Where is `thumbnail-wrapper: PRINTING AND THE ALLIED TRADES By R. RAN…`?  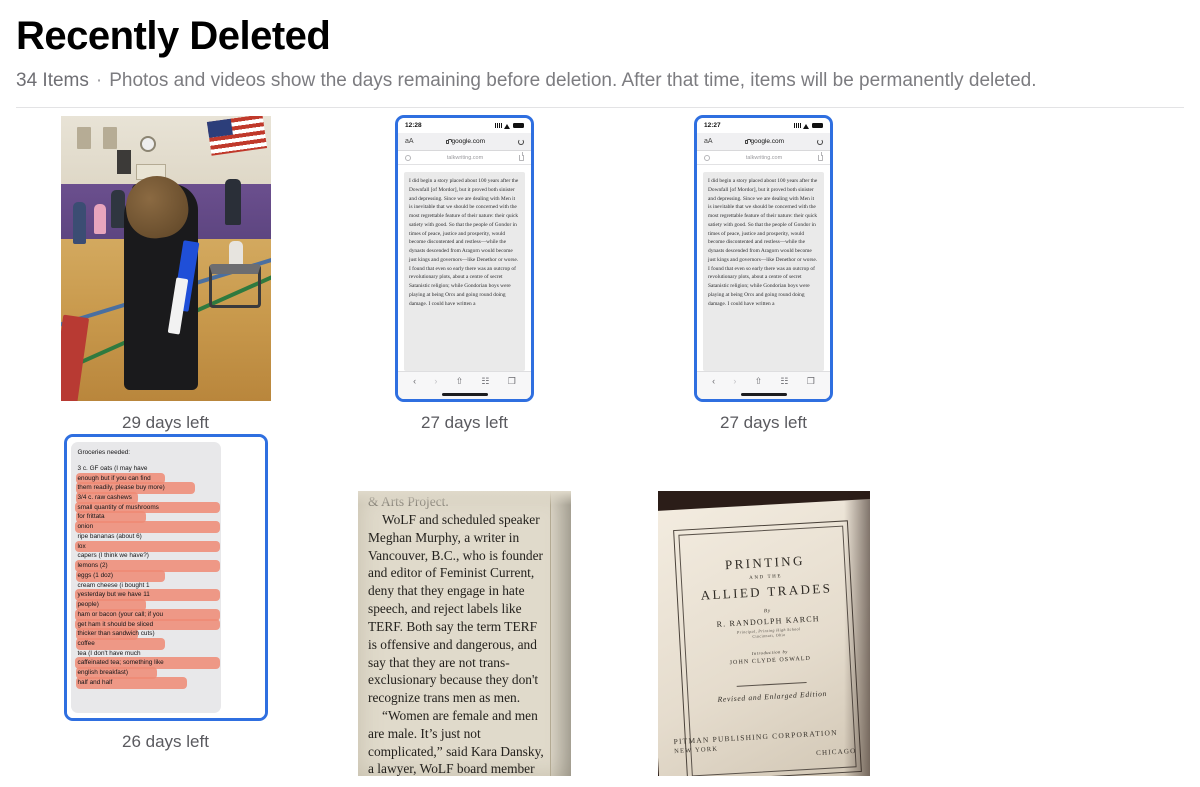 thumbnail-wrapper: PRINTING AND THE ALLIED TRADES By R. RAN… is located at coordinates (763, 634).